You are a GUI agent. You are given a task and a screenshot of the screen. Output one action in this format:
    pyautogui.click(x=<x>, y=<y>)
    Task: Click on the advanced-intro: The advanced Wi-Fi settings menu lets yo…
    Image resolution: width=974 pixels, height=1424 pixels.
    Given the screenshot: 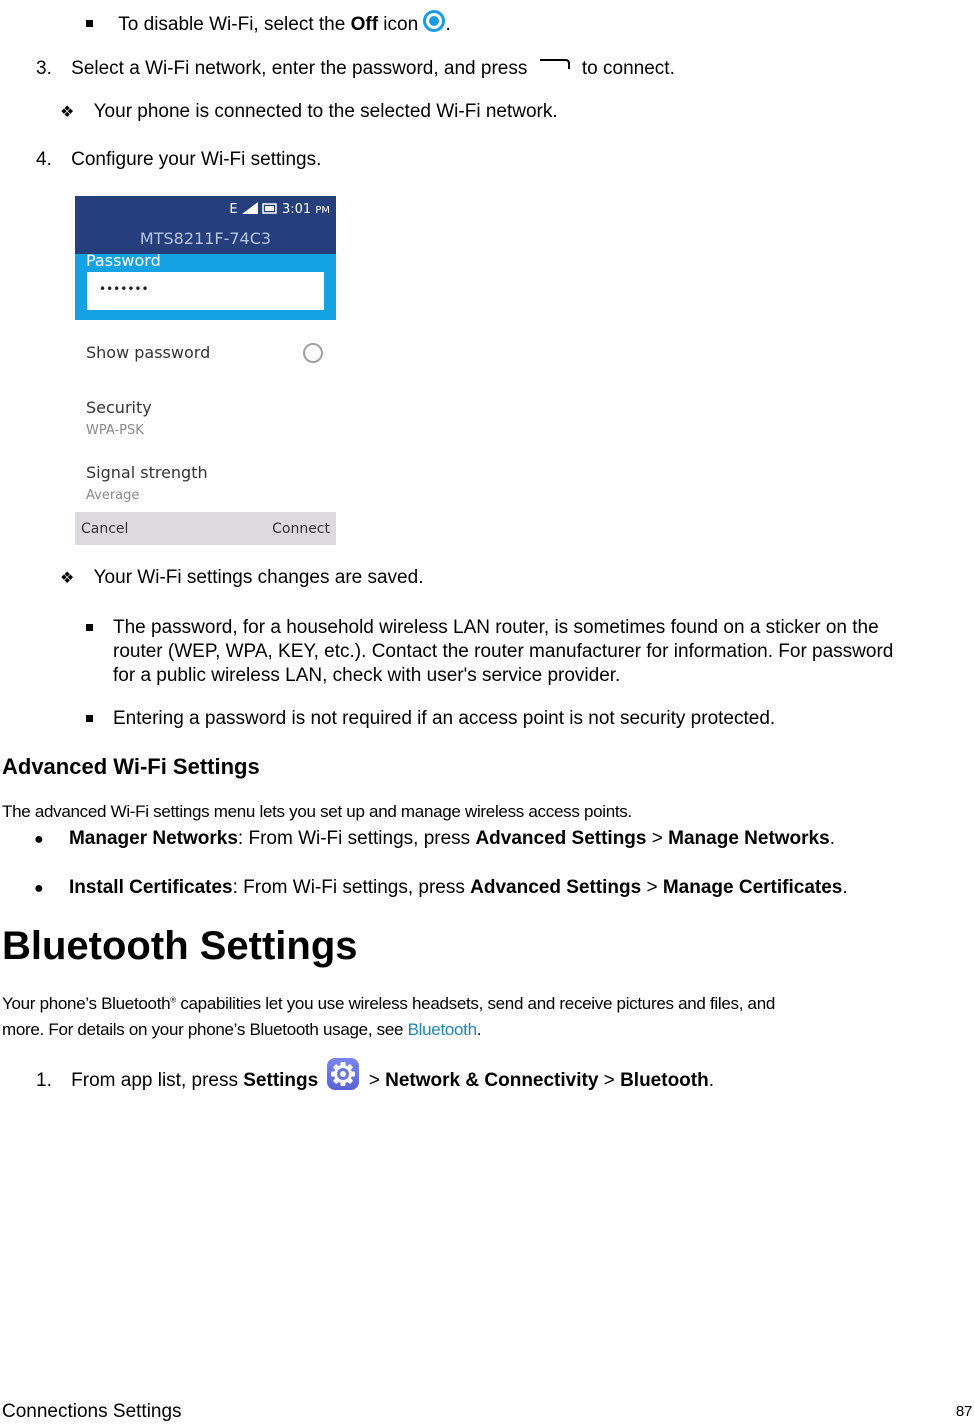 What is the action you would take?
    pyautogui.click(x=317, y=811)
    